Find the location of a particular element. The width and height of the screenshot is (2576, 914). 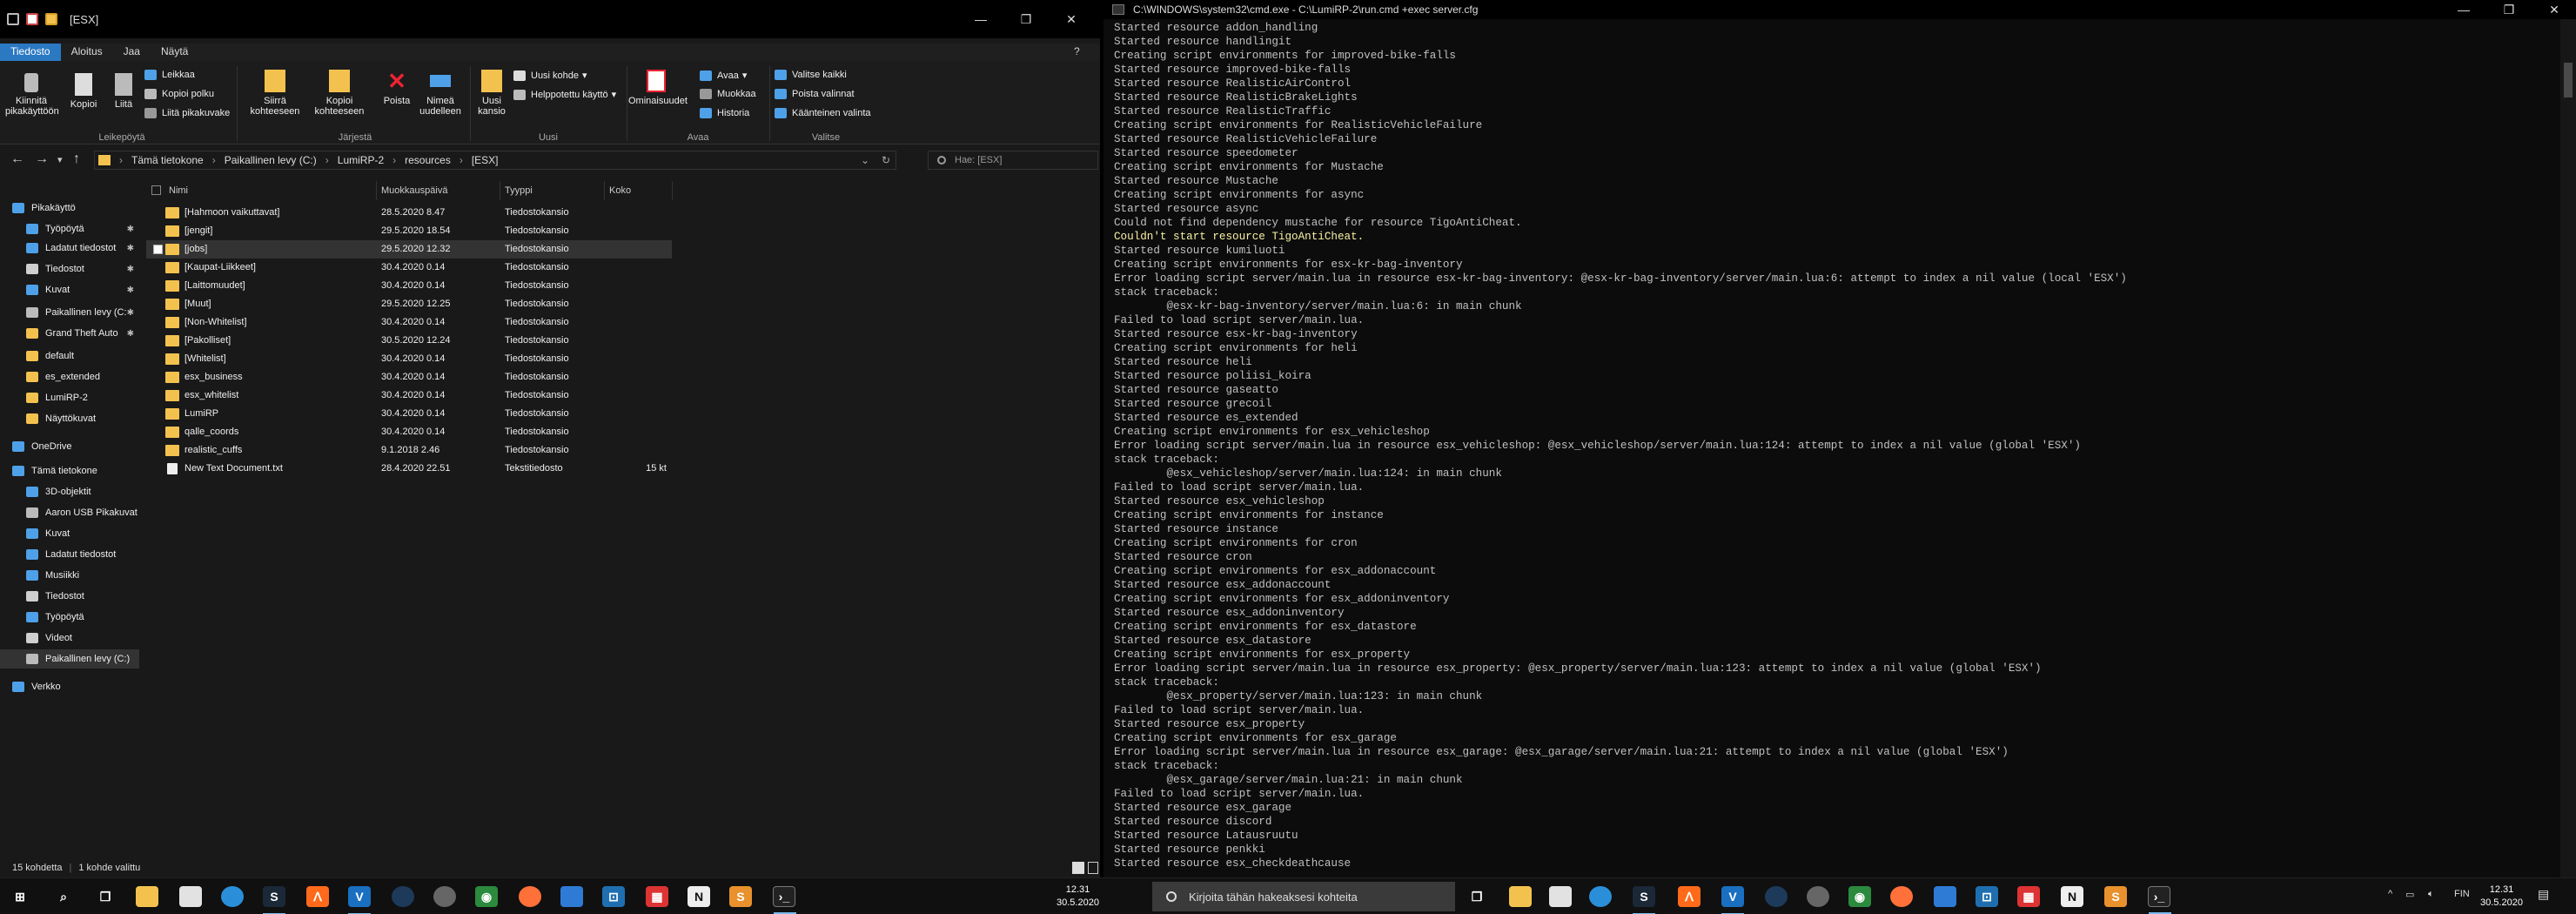

table-row: esx_business 30.4.2020 0.14 Tiedostokansio is located at coordinates (409, 377).